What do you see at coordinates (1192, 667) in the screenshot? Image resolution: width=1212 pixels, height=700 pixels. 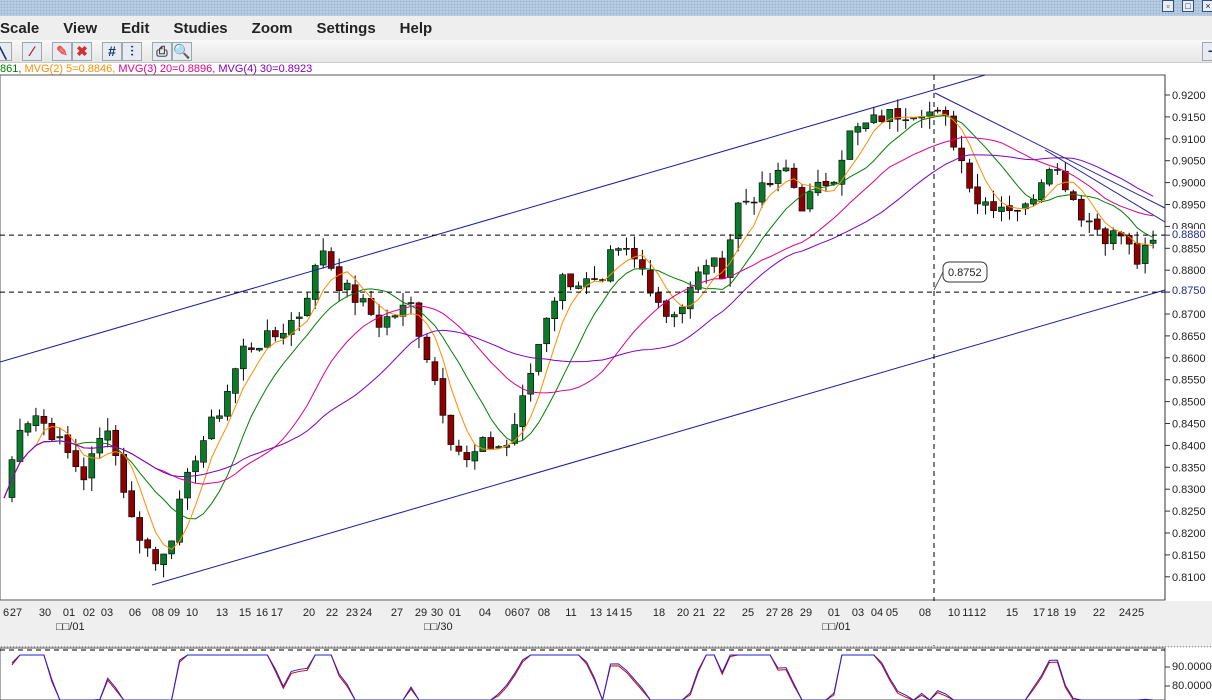 I see `indicator-label-90: 90.0000` at bounding box center [1192, 667].